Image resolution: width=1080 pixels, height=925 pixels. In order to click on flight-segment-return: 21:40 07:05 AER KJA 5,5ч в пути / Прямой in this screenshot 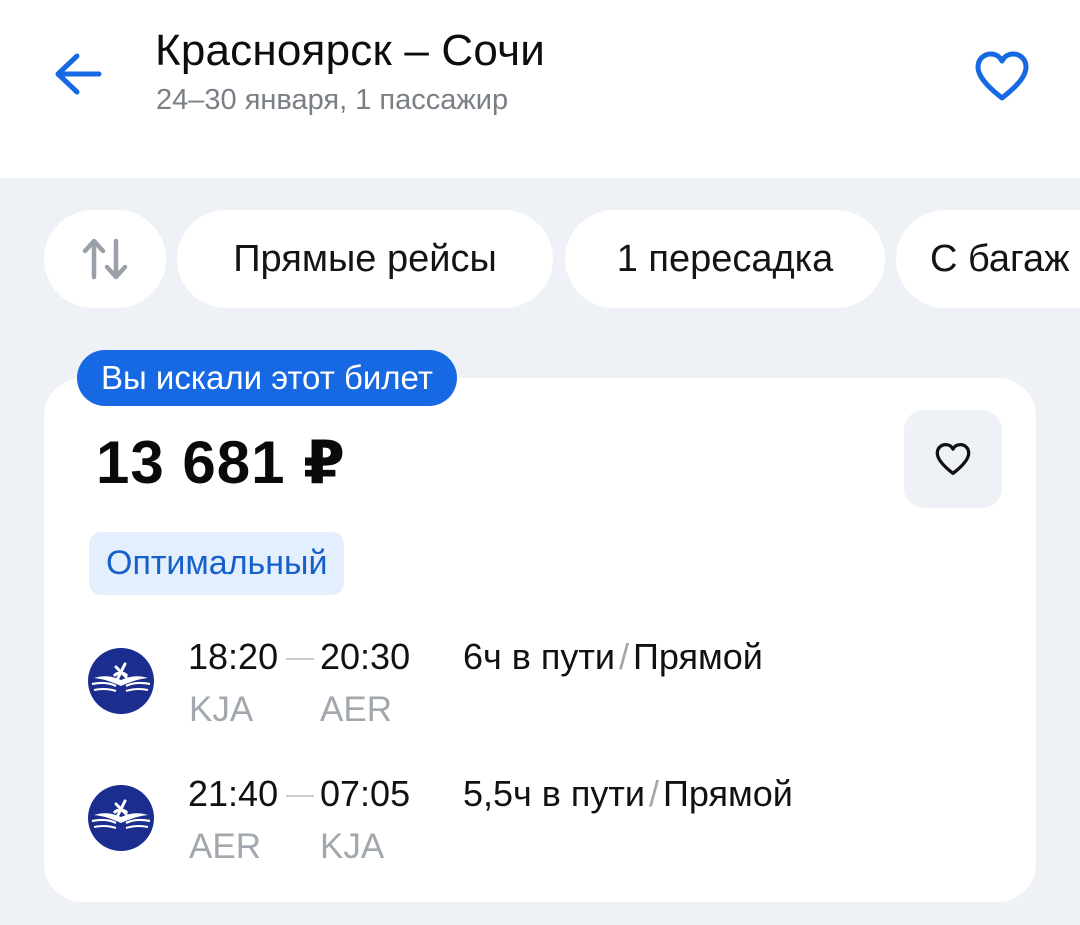, I will do `click(540, 822)`.